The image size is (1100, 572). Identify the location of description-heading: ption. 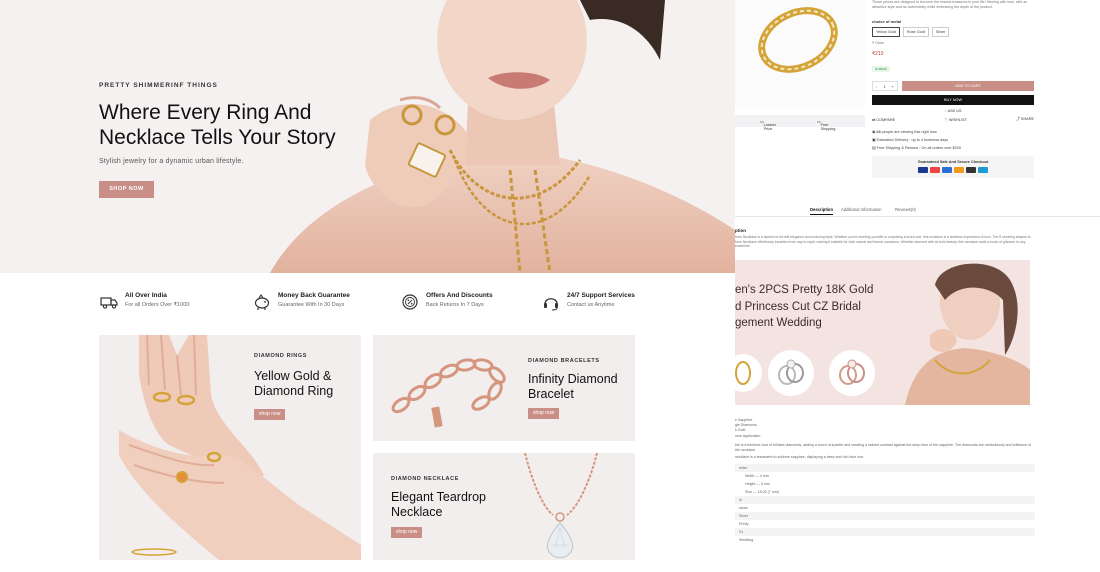
(740, 230).